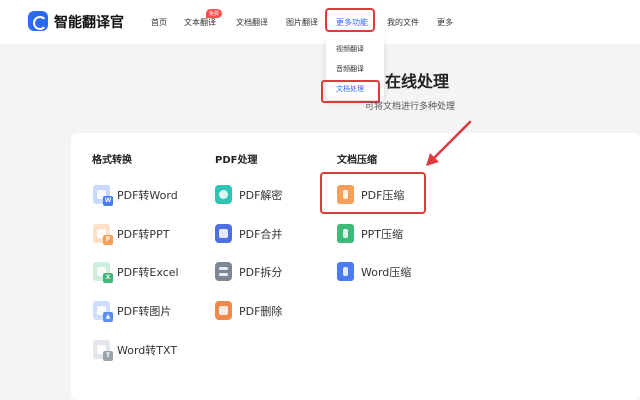 Image resolution: width=640 pixels, height=400 pixels. Describe the element at coordinates (449, 143) in the screenshot. I see `annotation-arrow-icon` at that location.